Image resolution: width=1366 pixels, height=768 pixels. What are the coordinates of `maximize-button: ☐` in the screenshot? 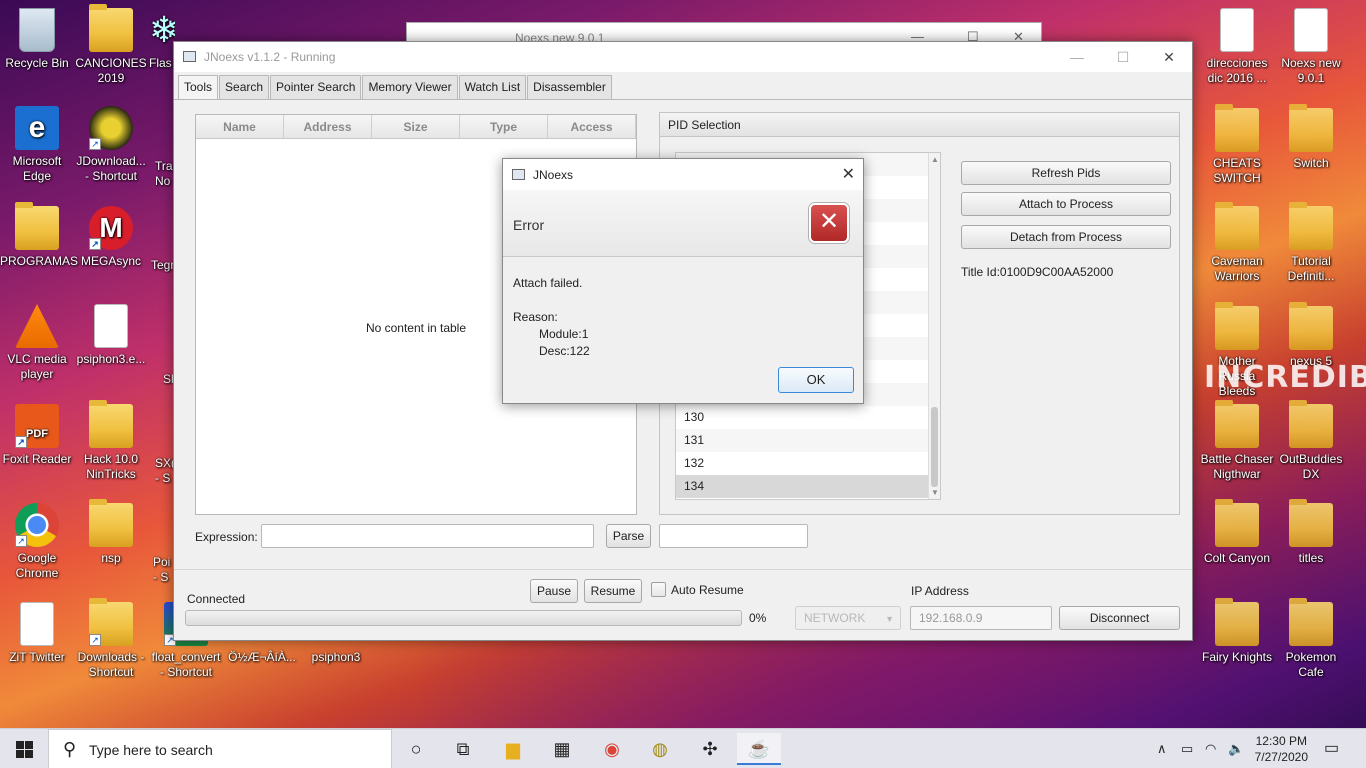 It's located at (1123, 57).